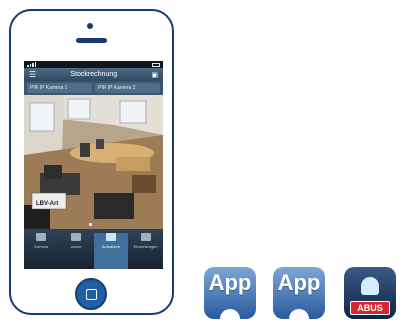 Image resolution: width=402 pixels, height=323 pixels. Describe the element at coordinates (145, 246) in the screenshot. I see `nav-label: Einstellungen` at that location.